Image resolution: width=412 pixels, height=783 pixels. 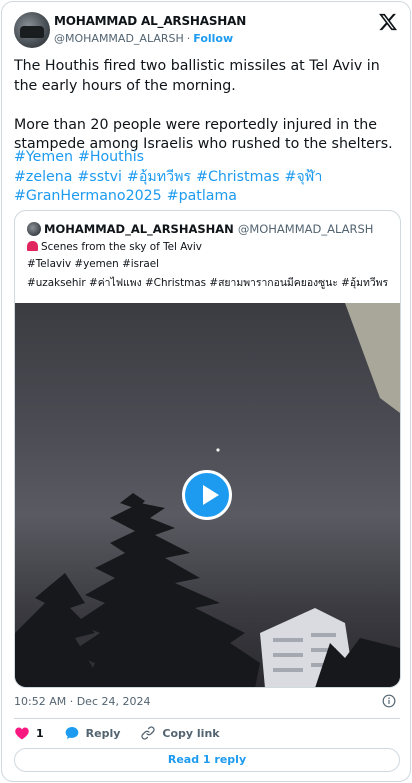 I want to click on play-icon, so click(x=207, y=495).